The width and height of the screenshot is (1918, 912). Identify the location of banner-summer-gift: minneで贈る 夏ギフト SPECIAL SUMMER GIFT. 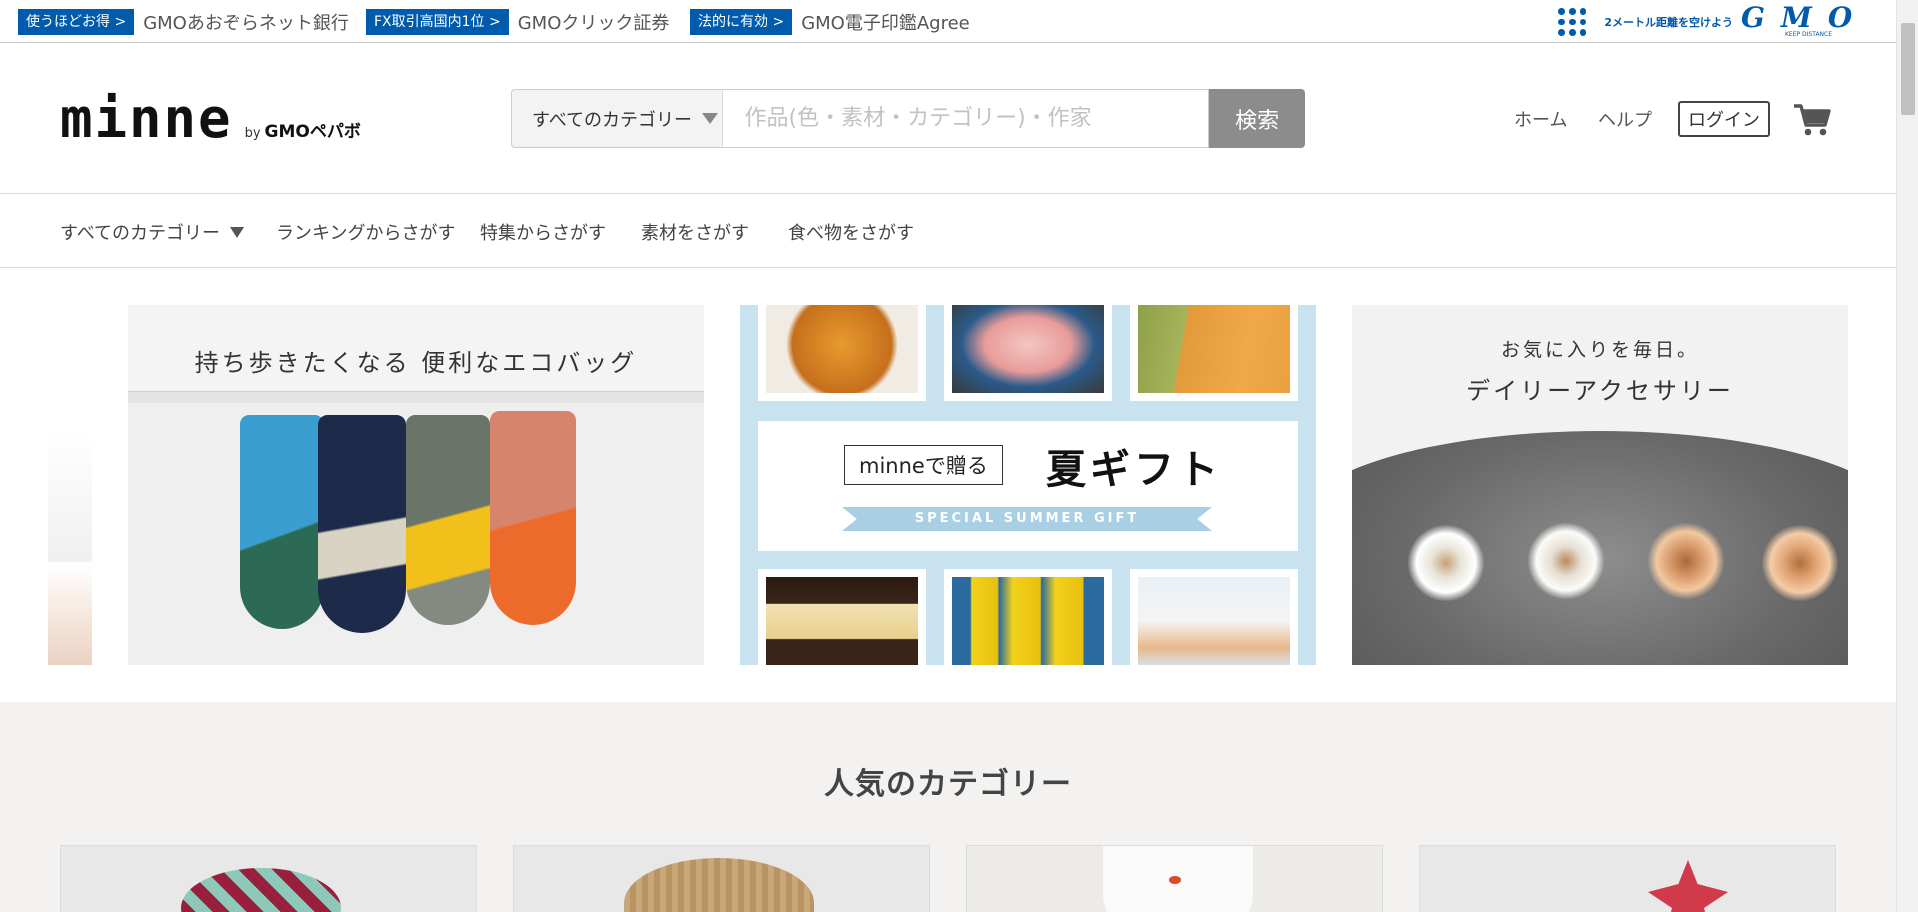
(1028, 485).